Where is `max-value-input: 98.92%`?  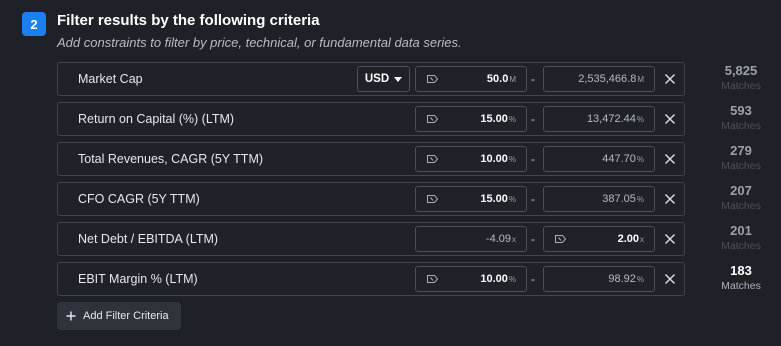
max-value-input: 98.92% is located at coordinates (599, 279).